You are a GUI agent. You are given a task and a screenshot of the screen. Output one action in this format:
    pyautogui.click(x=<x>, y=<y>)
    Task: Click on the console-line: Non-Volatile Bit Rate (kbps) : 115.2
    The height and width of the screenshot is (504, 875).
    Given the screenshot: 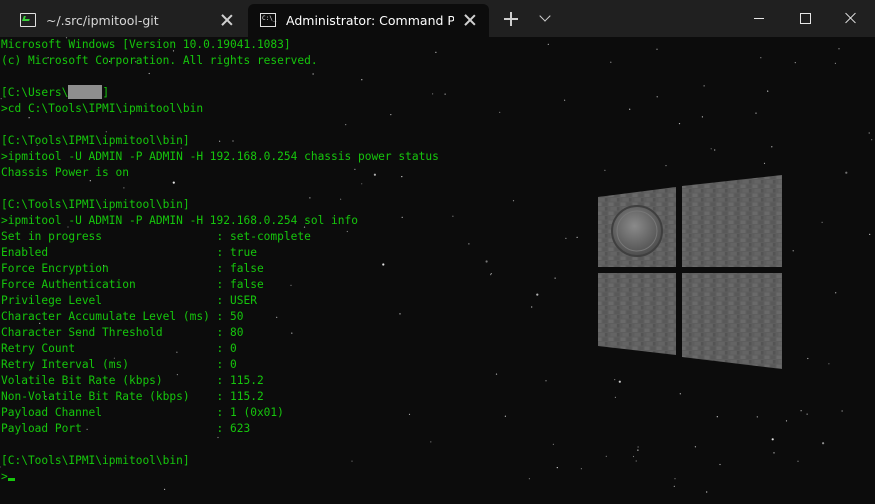 What is the action you would take?
    pyautogui.click(x=431, y=397)
    